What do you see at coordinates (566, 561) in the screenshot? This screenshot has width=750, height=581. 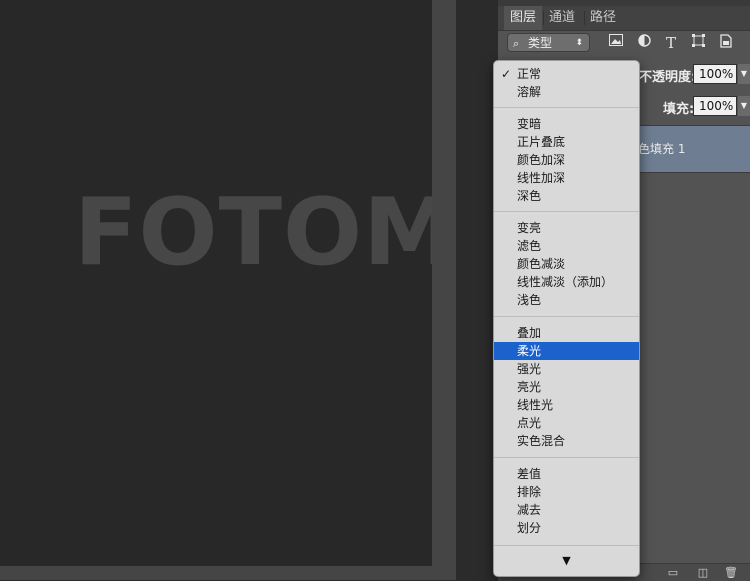 I see `menu-scroll-down-icon: ▼` at bounding box center [566, 561].